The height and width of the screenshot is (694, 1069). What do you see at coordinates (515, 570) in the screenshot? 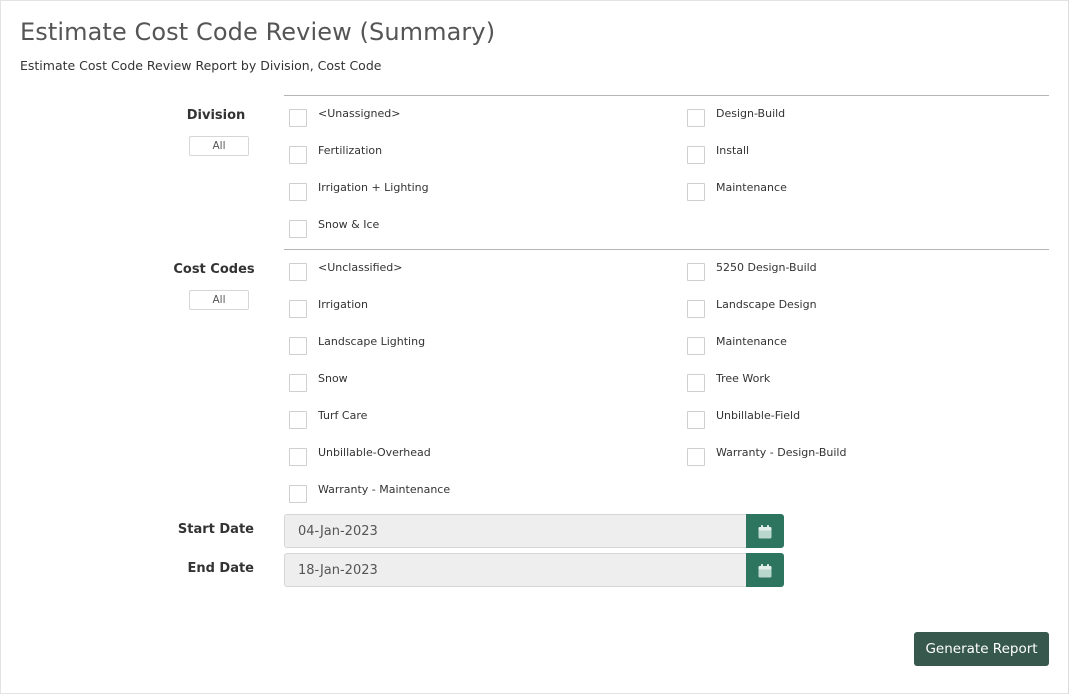
I see `end-date-input` at bounding box center [515, 570].